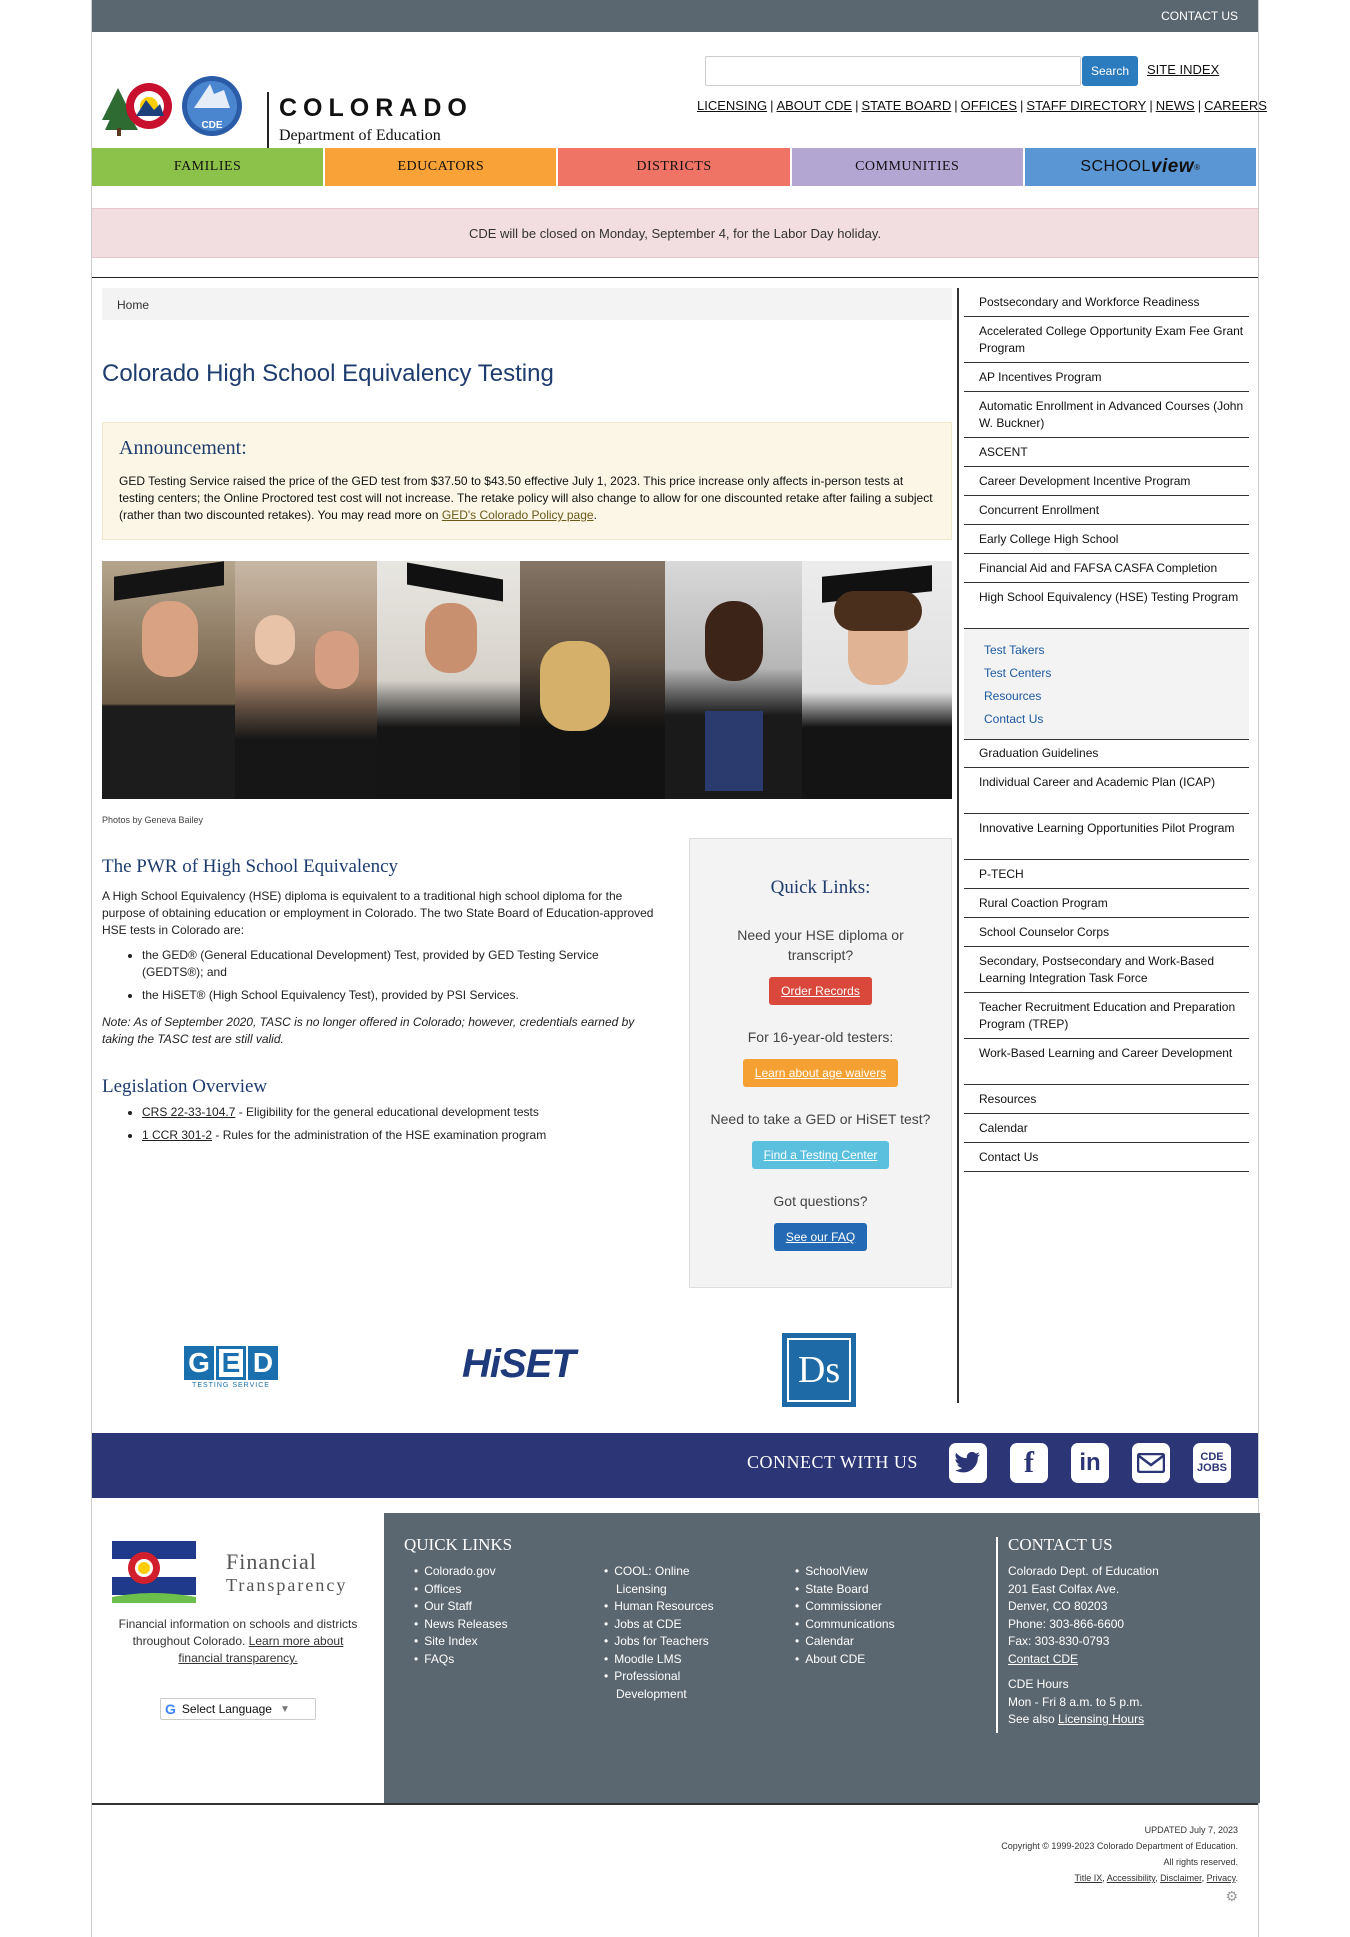 The width and height of the screenshot is (1350, 1937). Describe the element at coordinates (519, 1364) in the screenshot. I see `hiset-logo: HiSET` at that location.